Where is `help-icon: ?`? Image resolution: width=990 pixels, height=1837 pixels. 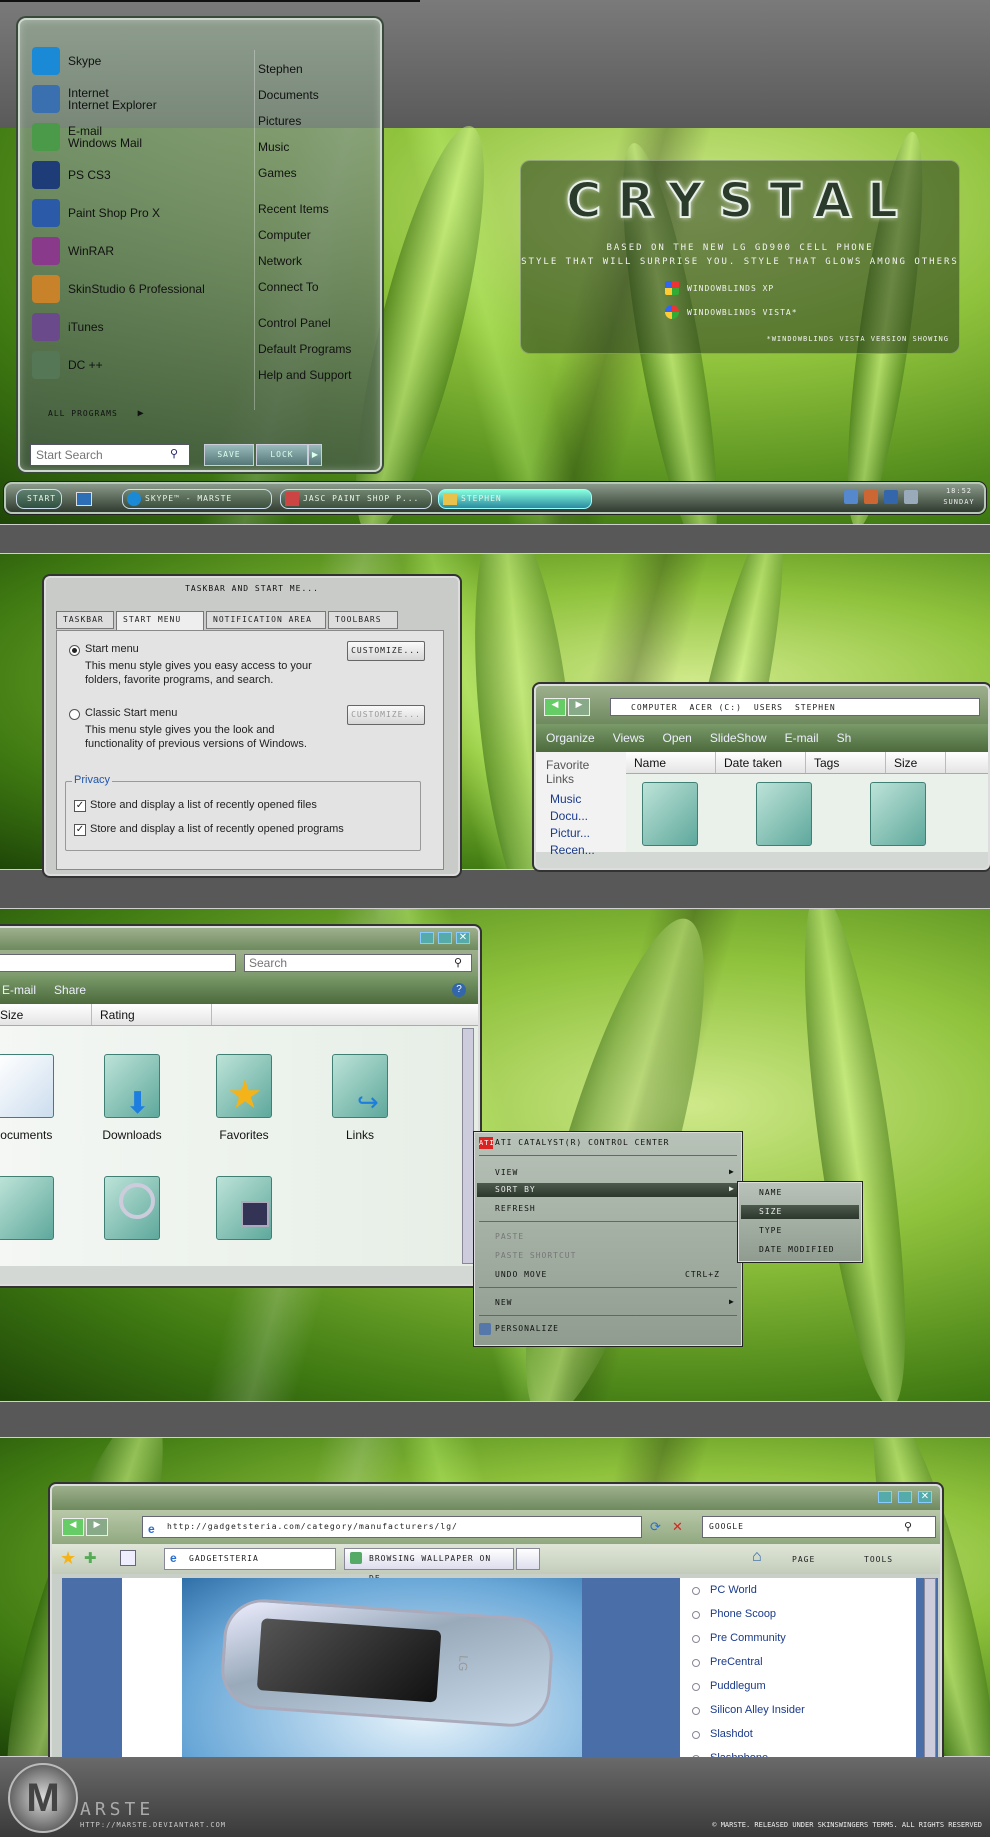
help-icon: ? is located at coordinates (459, 990).